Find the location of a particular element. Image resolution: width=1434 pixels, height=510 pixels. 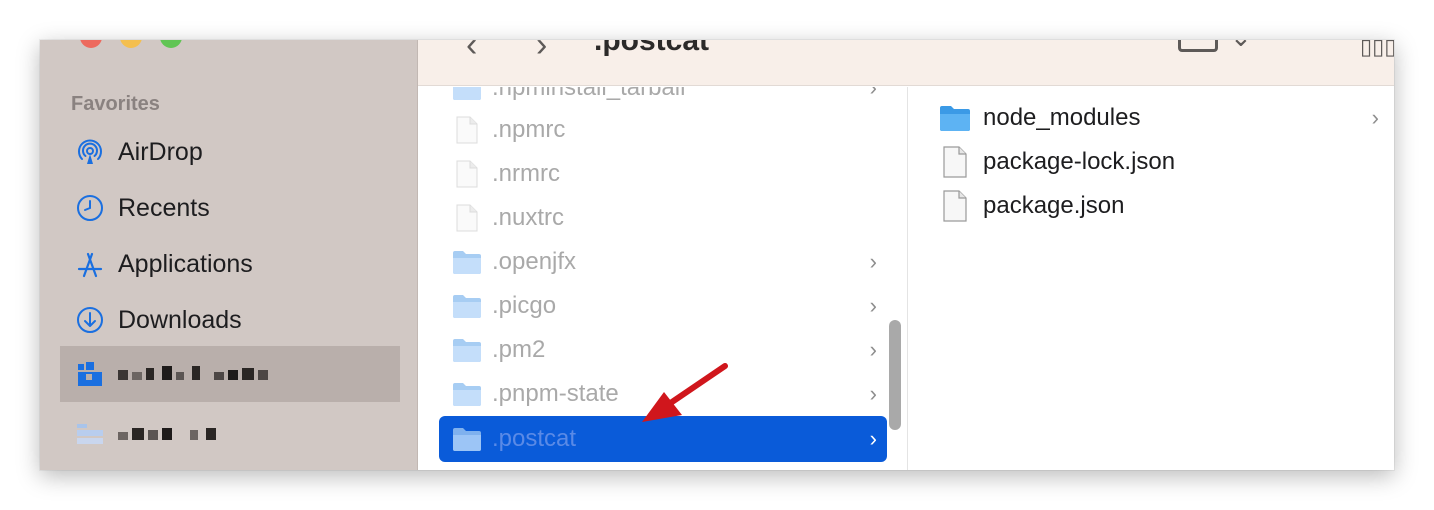

sidebar-item-obscured-selected is located at coordinates (230, 374).